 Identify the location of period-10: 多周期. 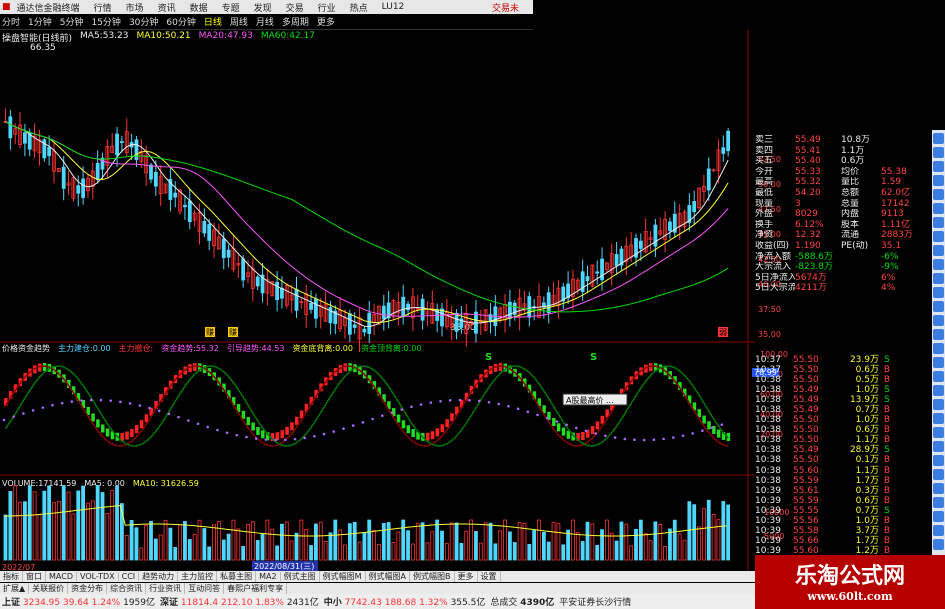
(295, 21).